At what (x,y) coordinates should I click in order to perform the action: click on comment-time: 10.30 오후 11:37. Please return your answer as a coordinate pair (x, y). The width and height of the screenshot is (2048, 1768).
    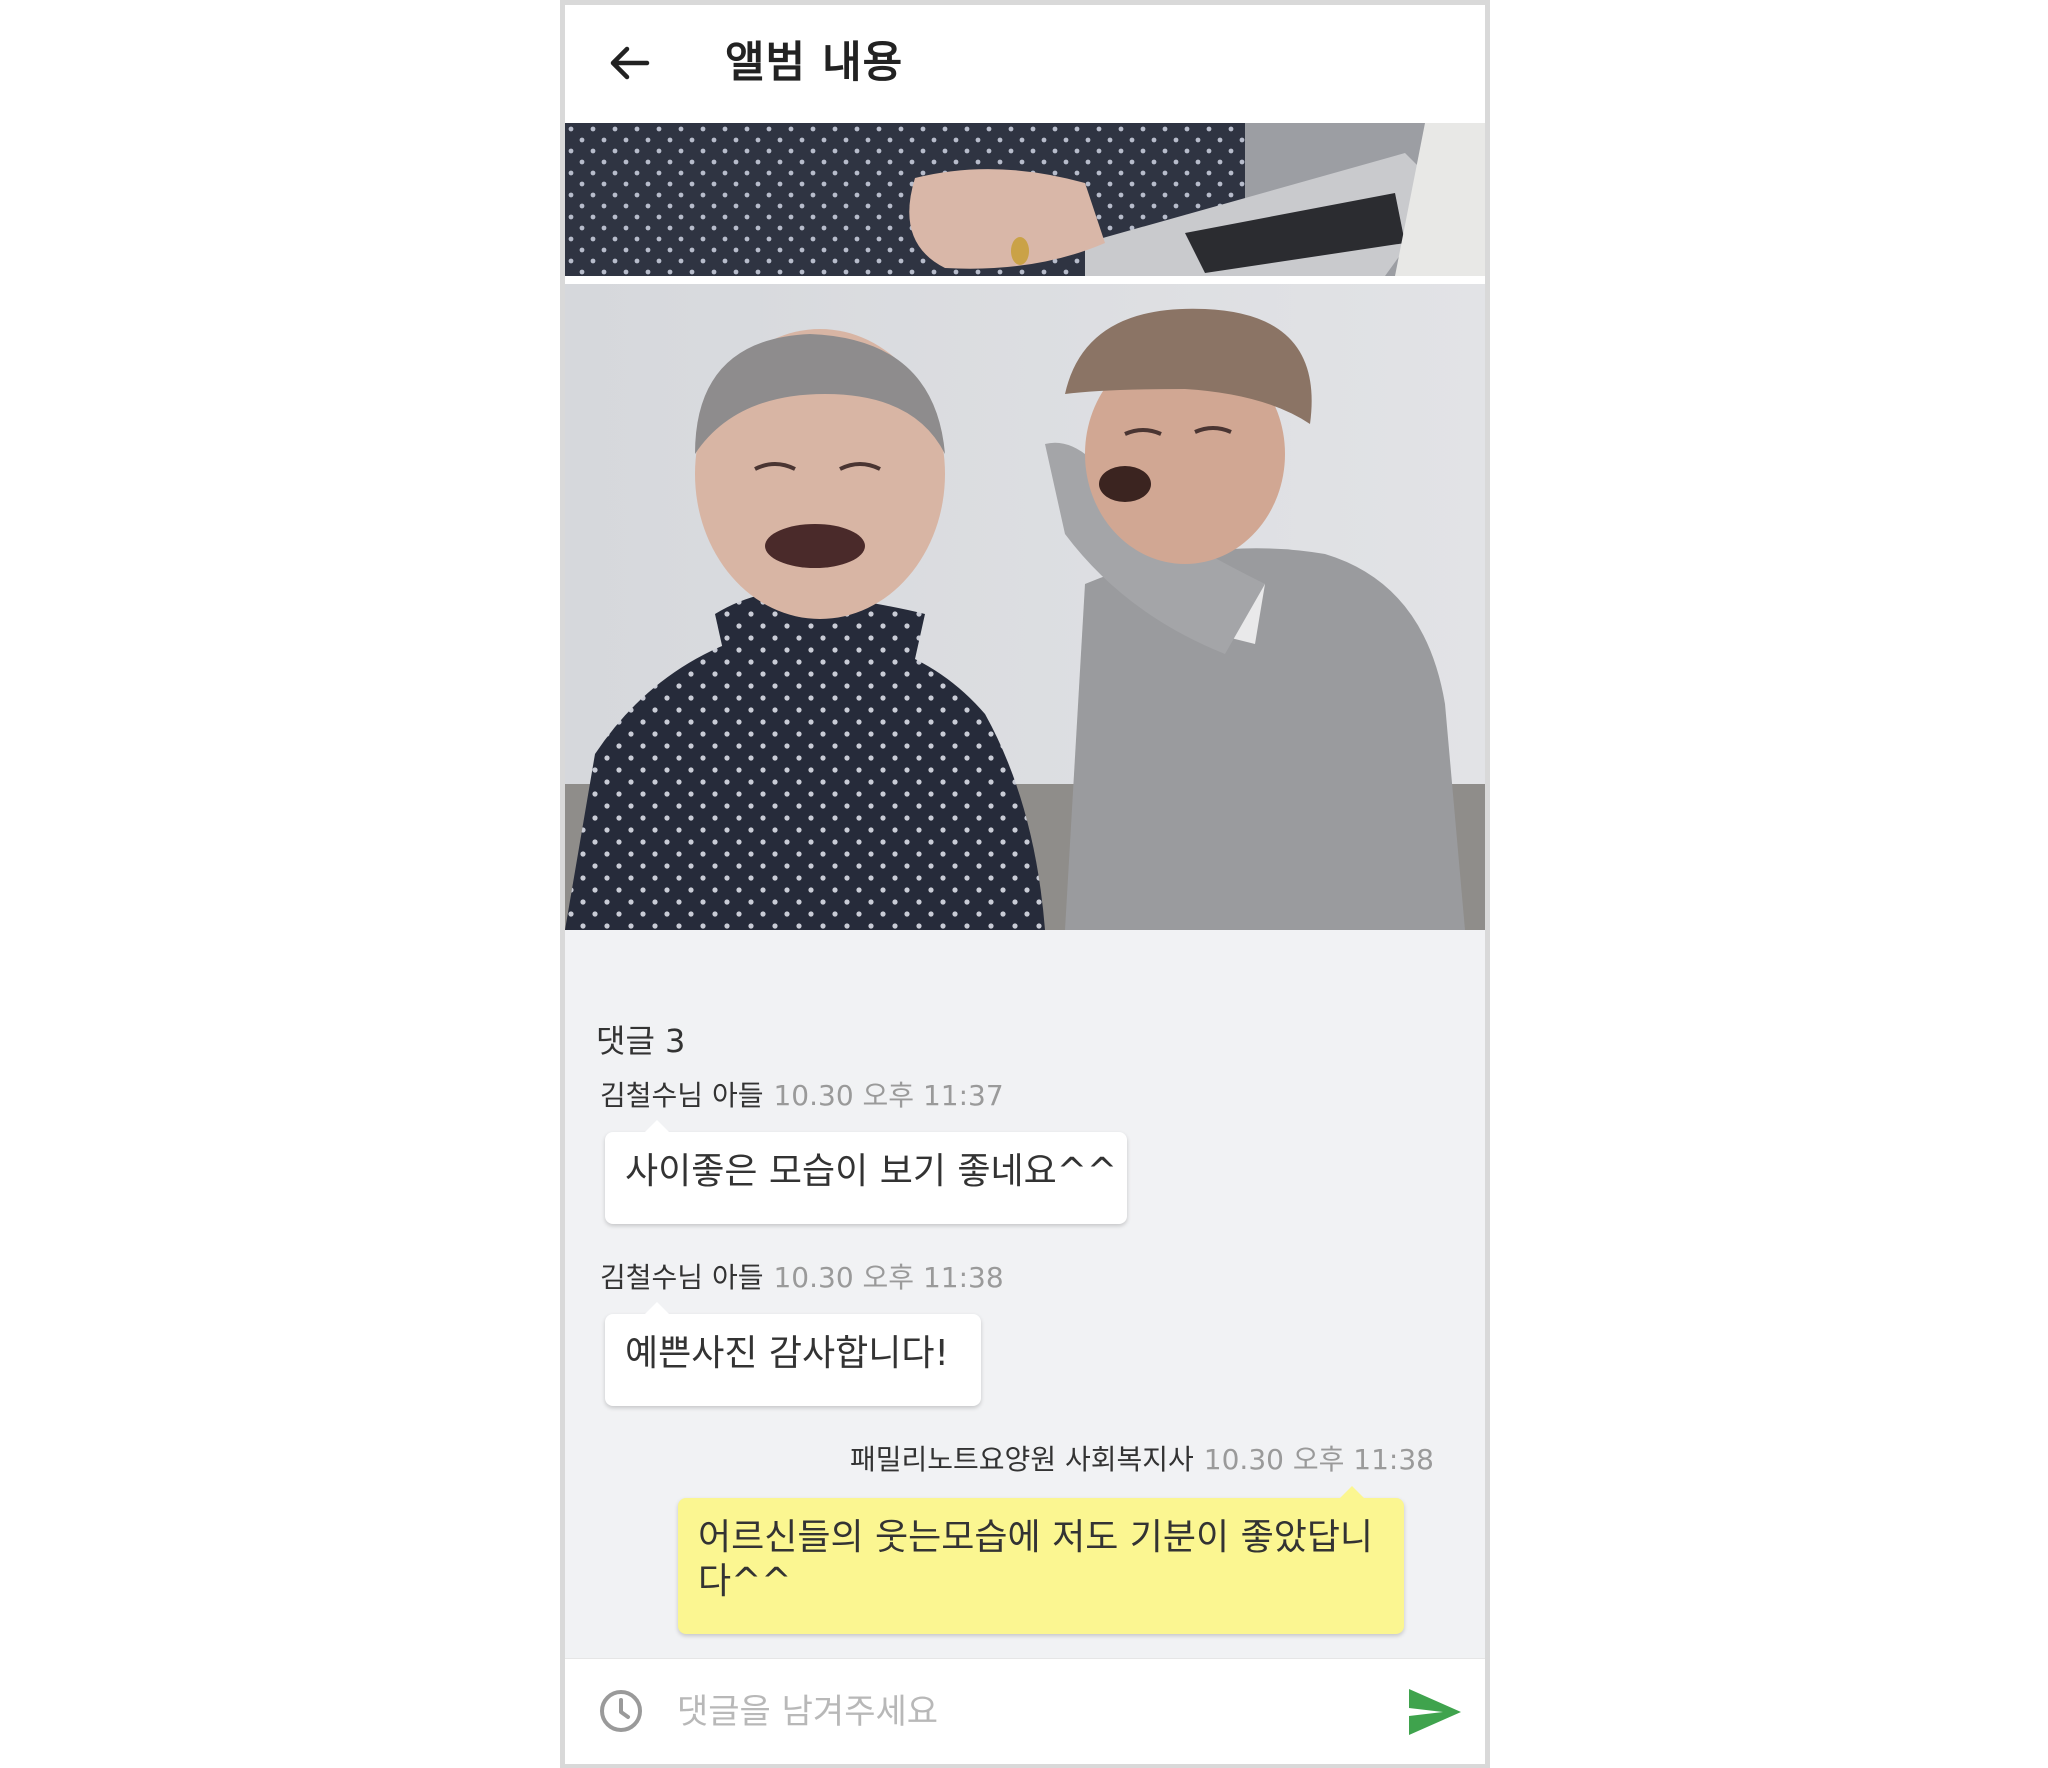
    Looking at the image, I should click on (888, 1095).